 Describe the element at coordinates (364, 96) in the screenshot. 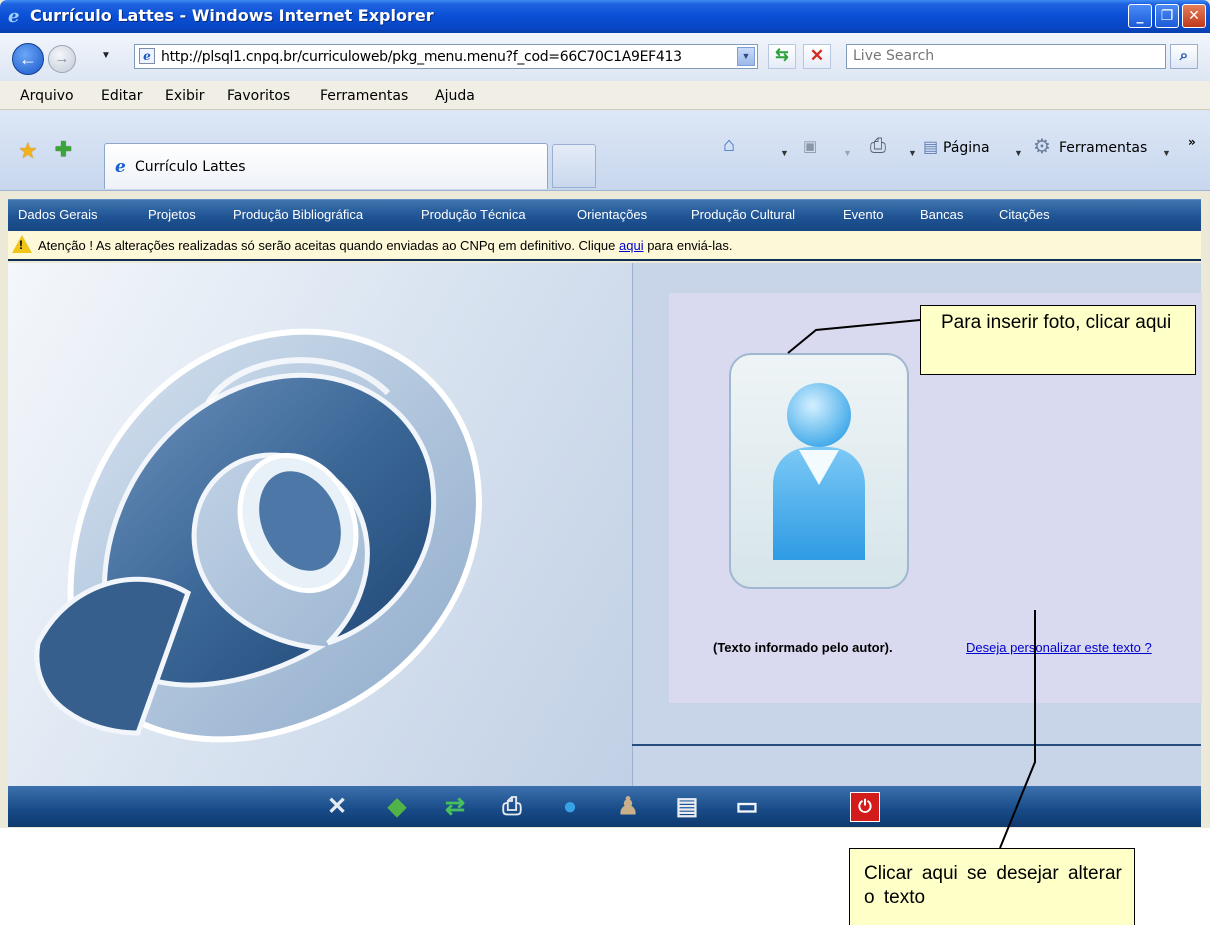

I see `menu-ferramentas: Ferramentas` at that location.